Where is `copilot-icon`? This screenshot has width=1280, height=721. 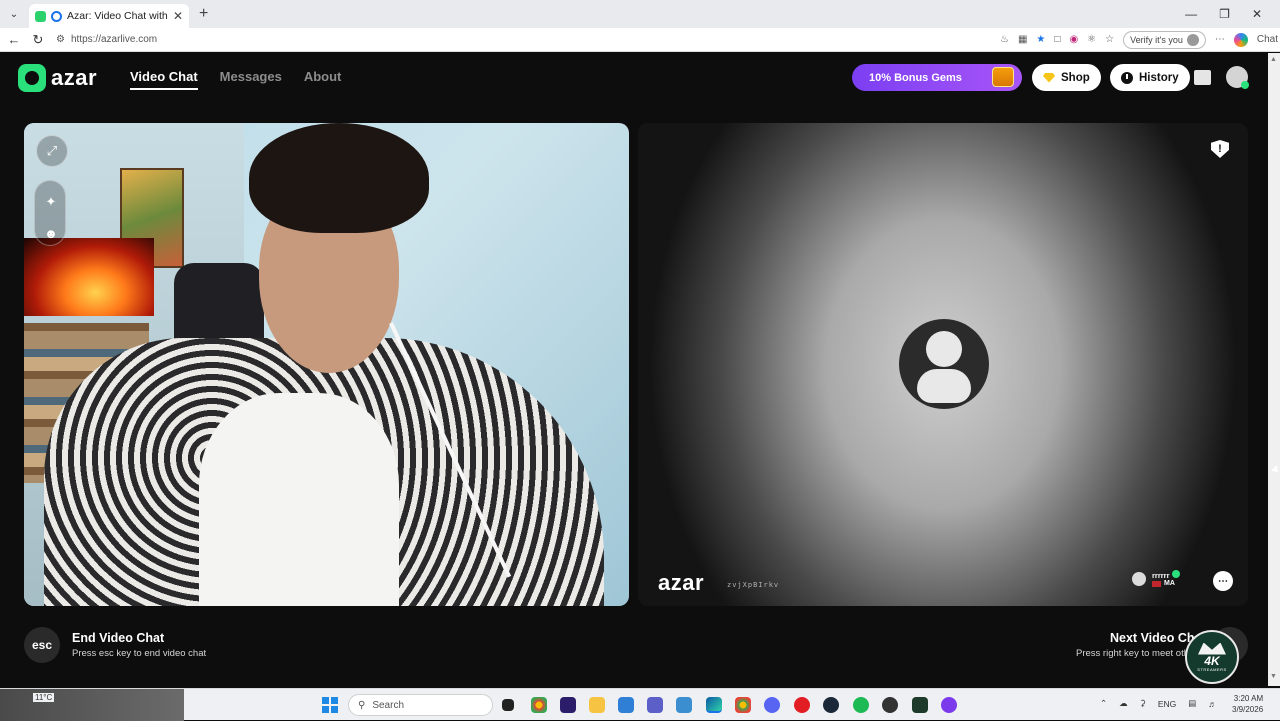 copilot-icon is located at coordinates (1240, 39).